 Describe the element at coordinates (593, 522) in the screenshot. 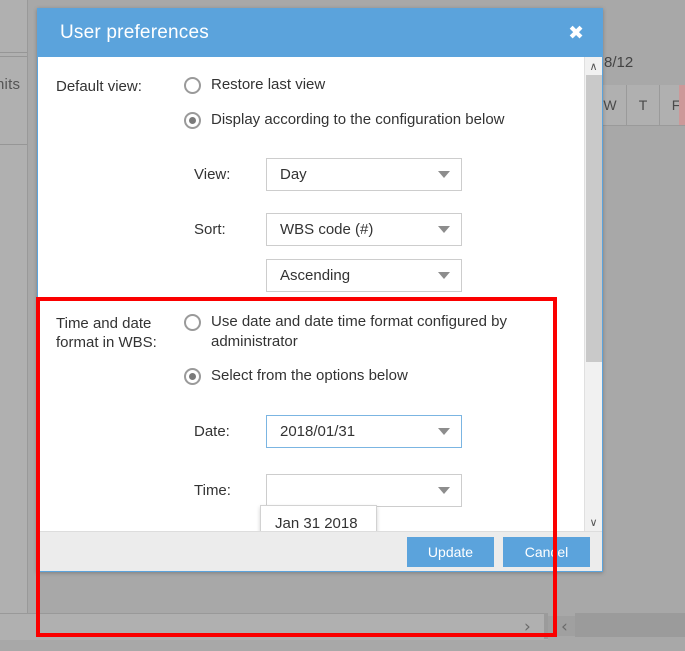

I see `scroll-down-icon: ∨` at that location.